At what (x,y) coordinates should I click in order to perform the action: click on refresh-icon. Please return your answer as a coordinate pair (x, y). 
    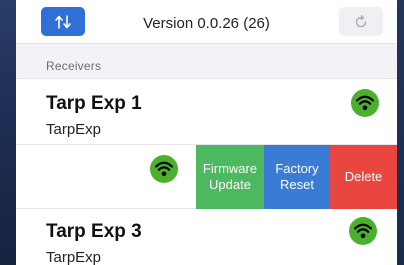
    Looking at the image, I should click on (361, 20).